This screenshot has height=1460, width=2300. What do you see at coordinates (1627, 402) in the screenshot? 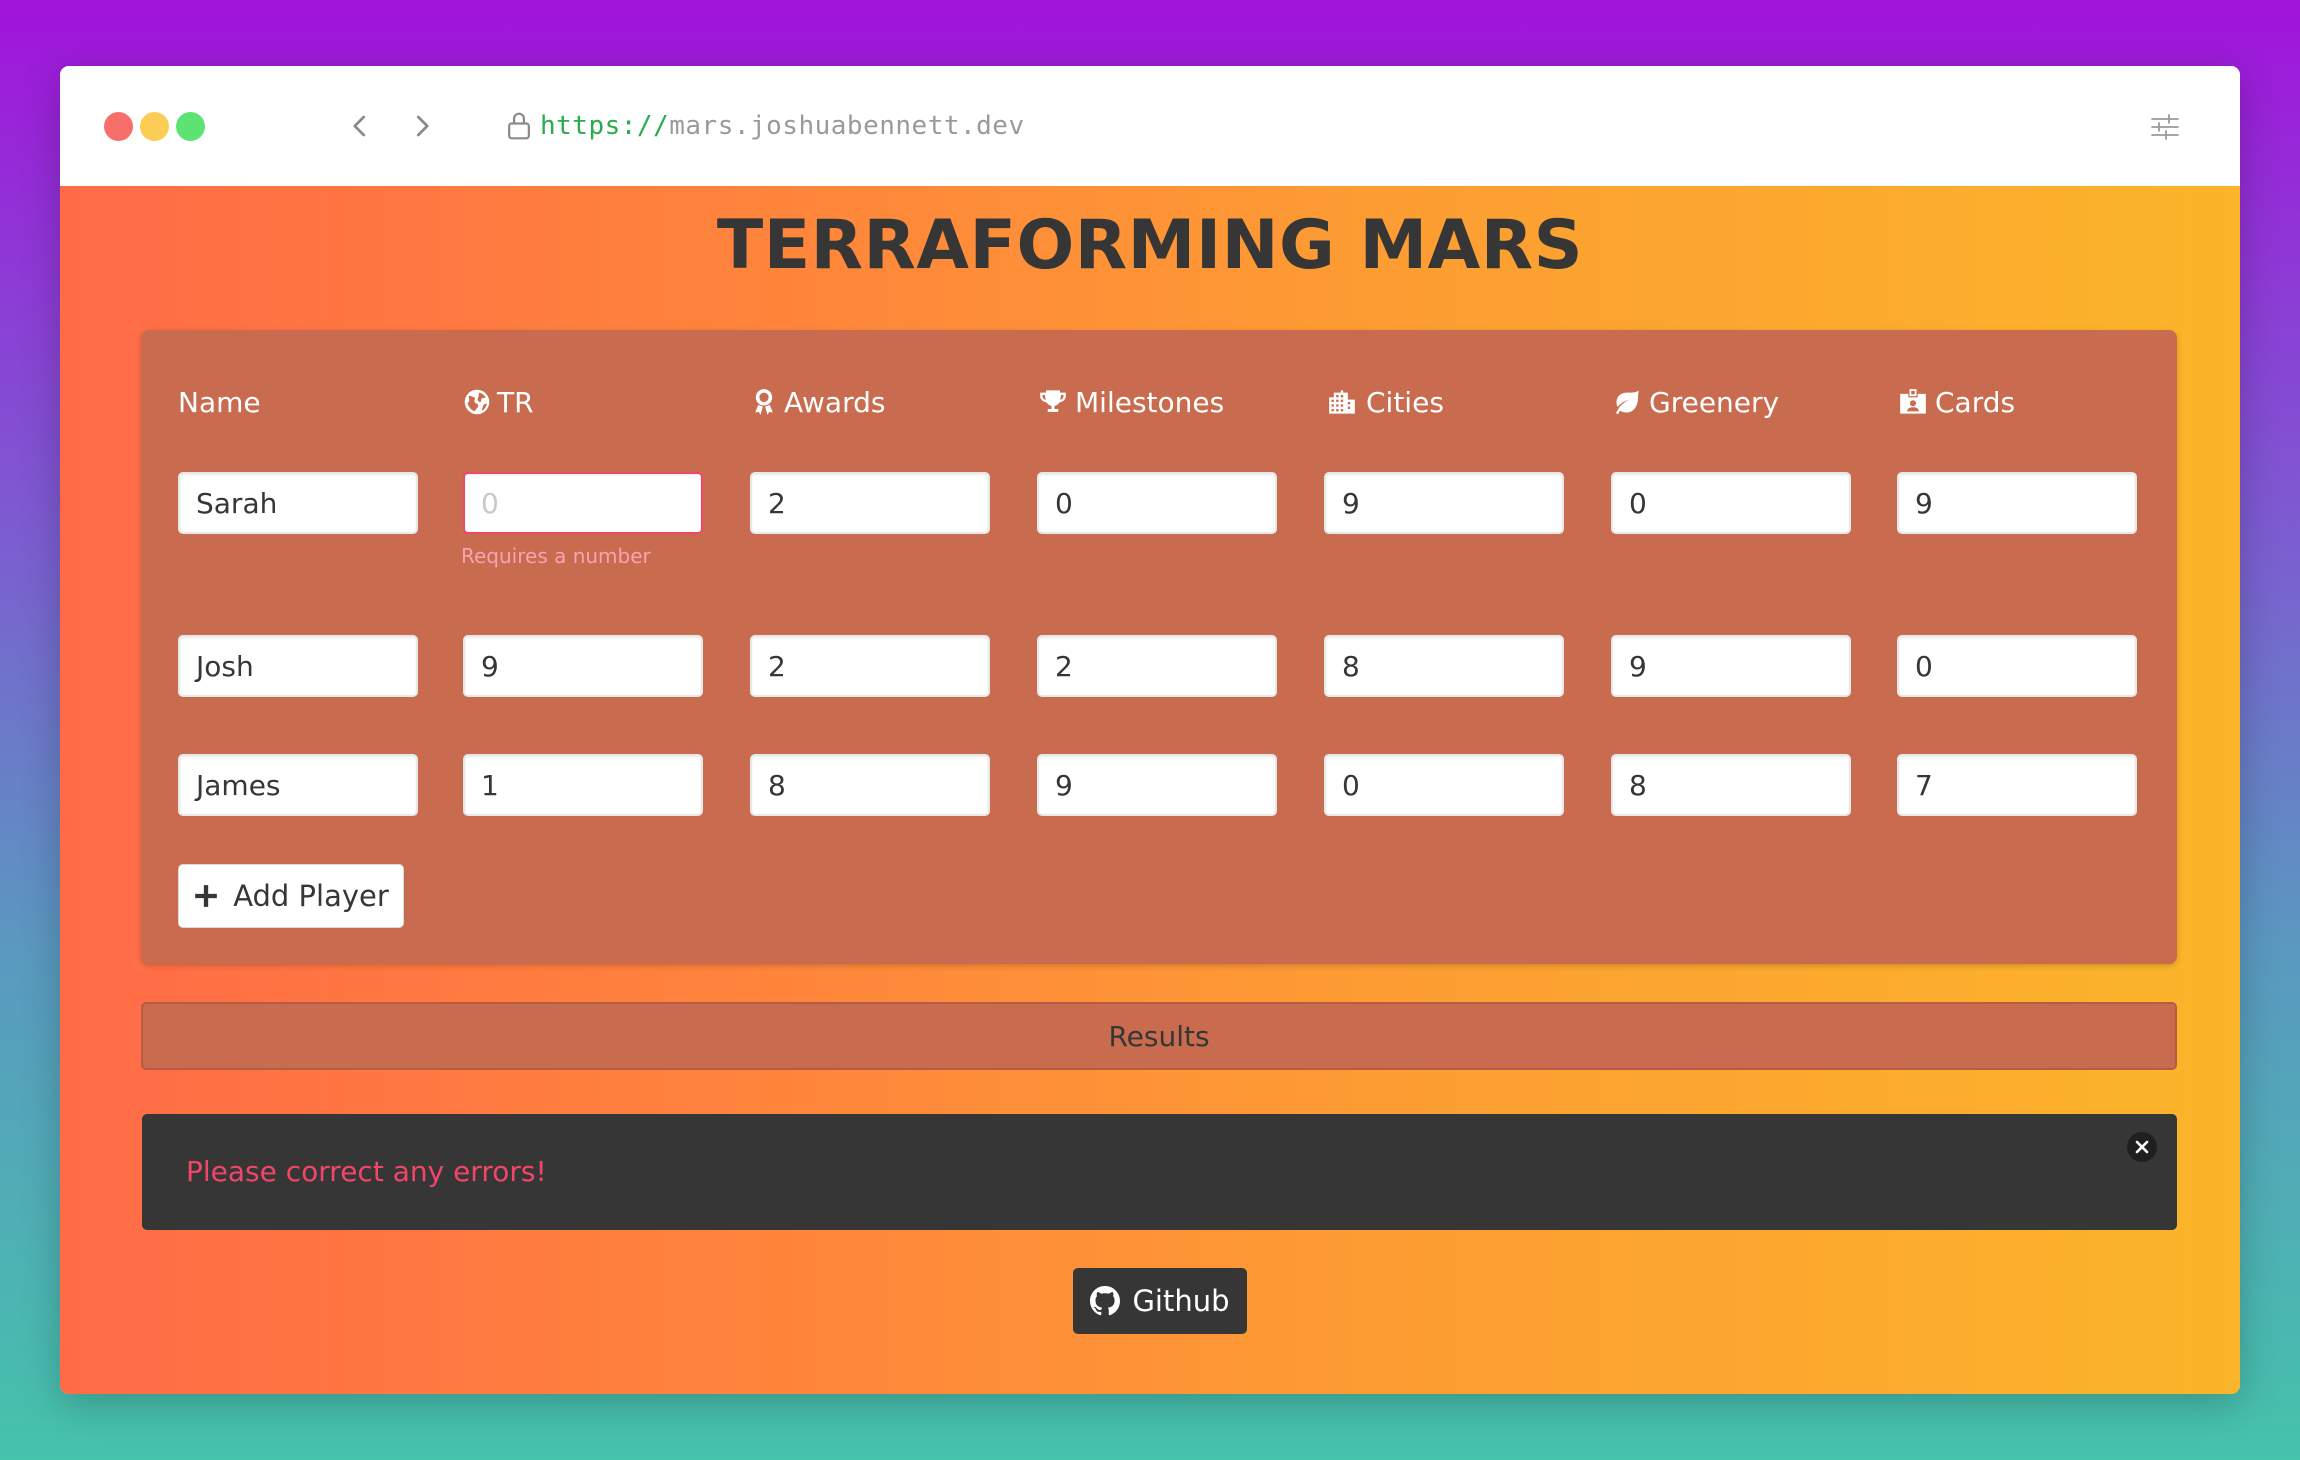
I see `leaf-icon` at bounding box center [1627, 402].